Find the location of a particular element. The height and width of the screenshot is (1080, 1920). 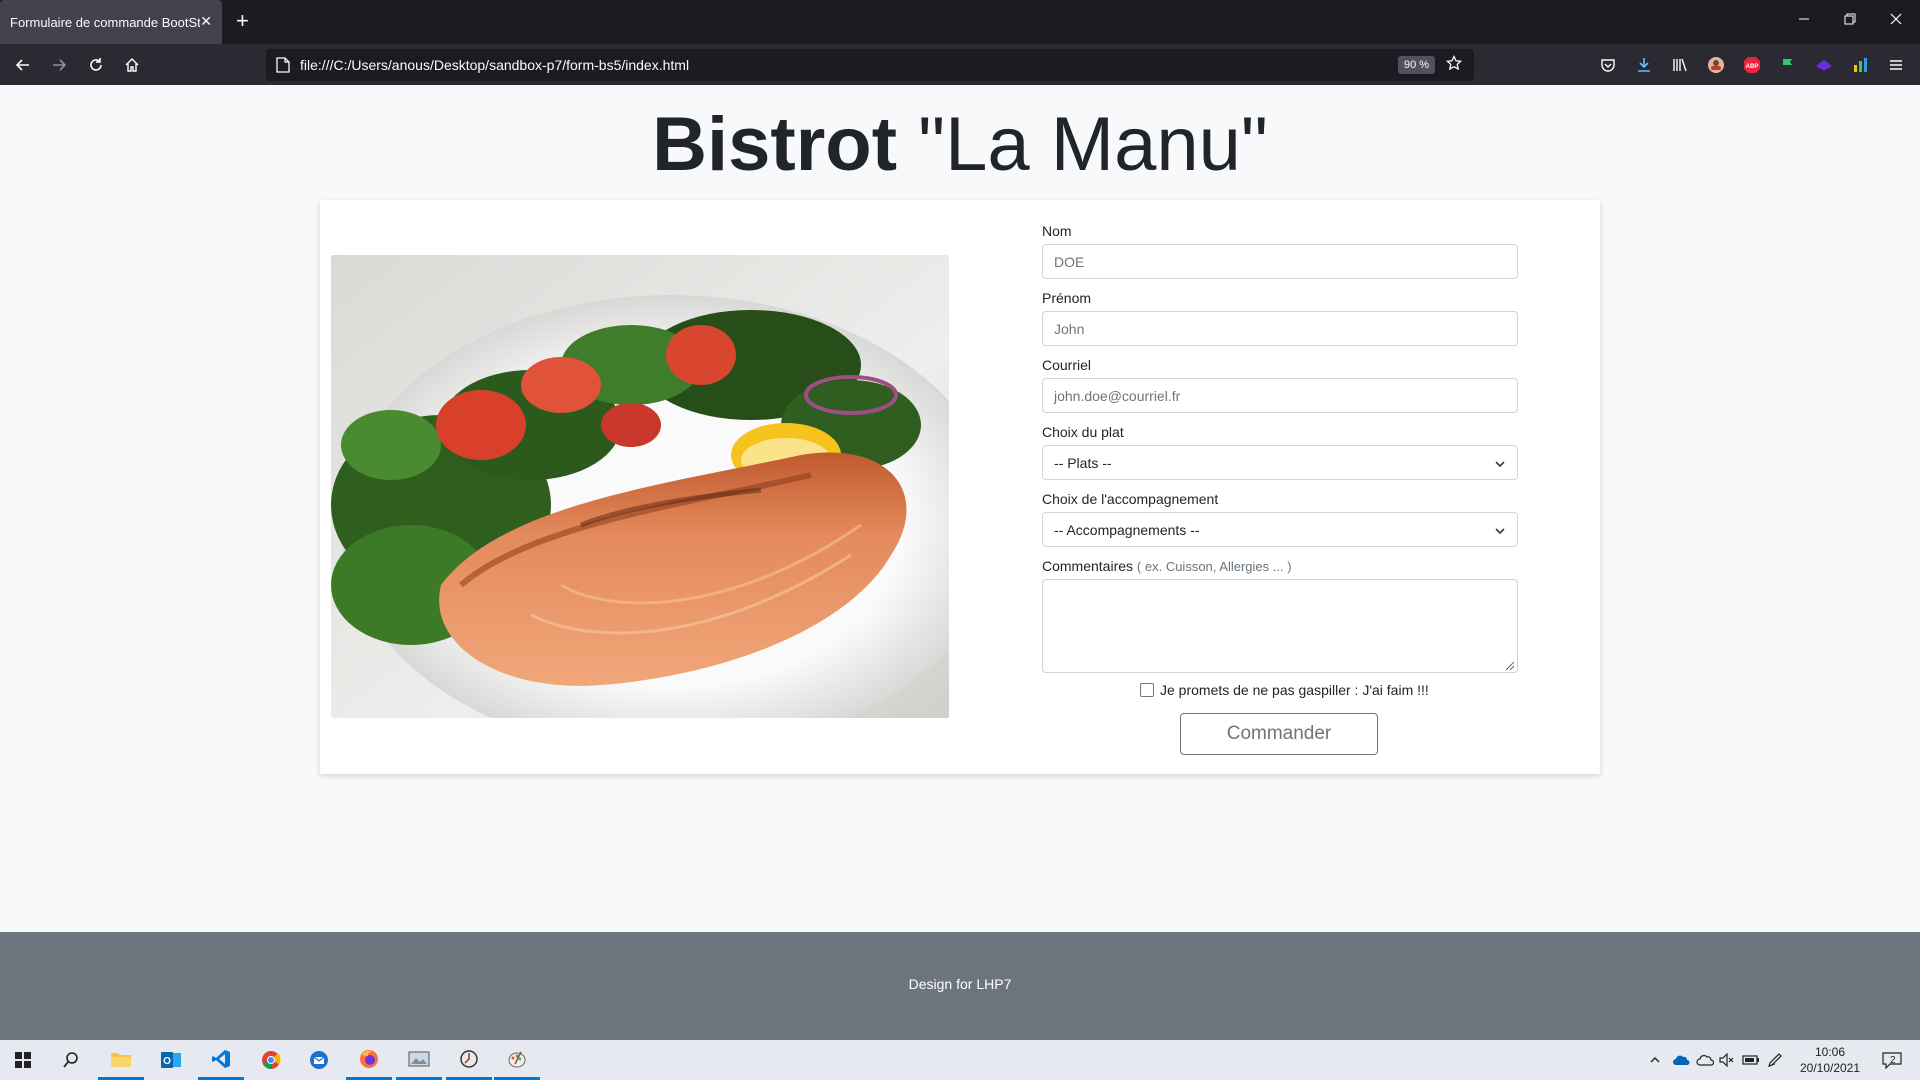

accompagnement-select: -- Accompagnements -- is located at coordinates (1280, 529).